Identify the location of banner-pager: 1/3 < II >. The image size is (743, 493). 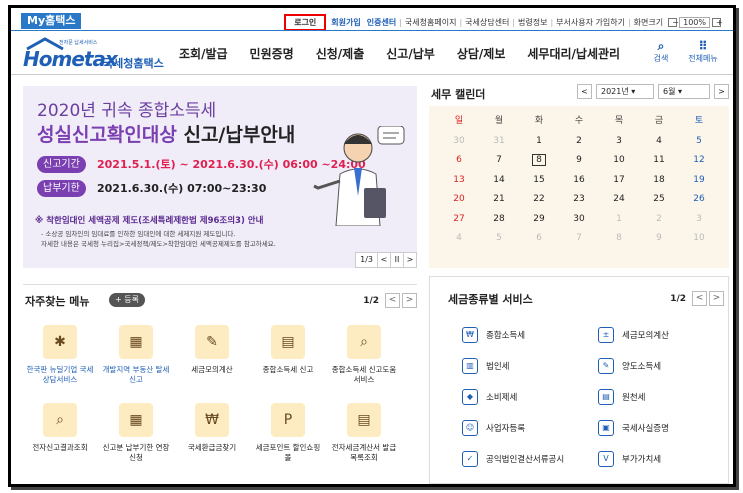
(386, 260).